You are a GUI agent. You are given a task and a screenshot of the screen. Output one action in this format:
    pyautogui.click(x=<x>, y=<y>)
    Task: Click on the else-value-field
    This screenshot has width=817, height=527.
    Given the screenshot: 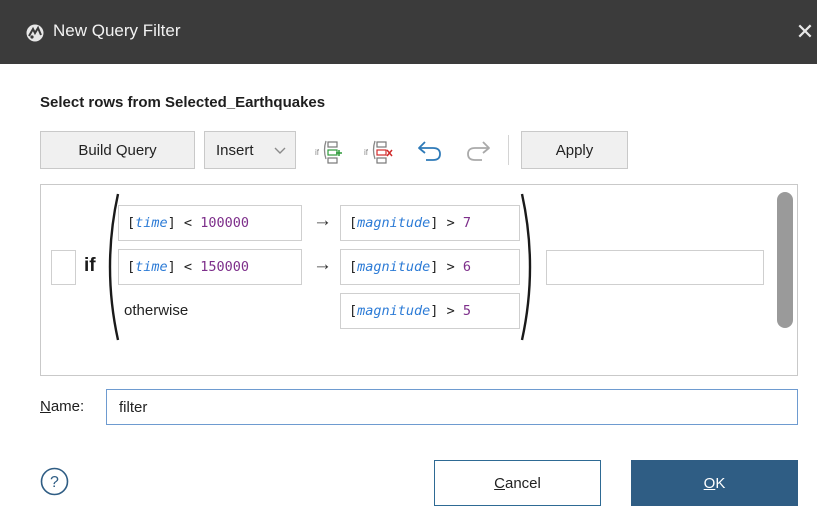 What is the action you would take?
    pyautogui.click(x=655, y=267)
    